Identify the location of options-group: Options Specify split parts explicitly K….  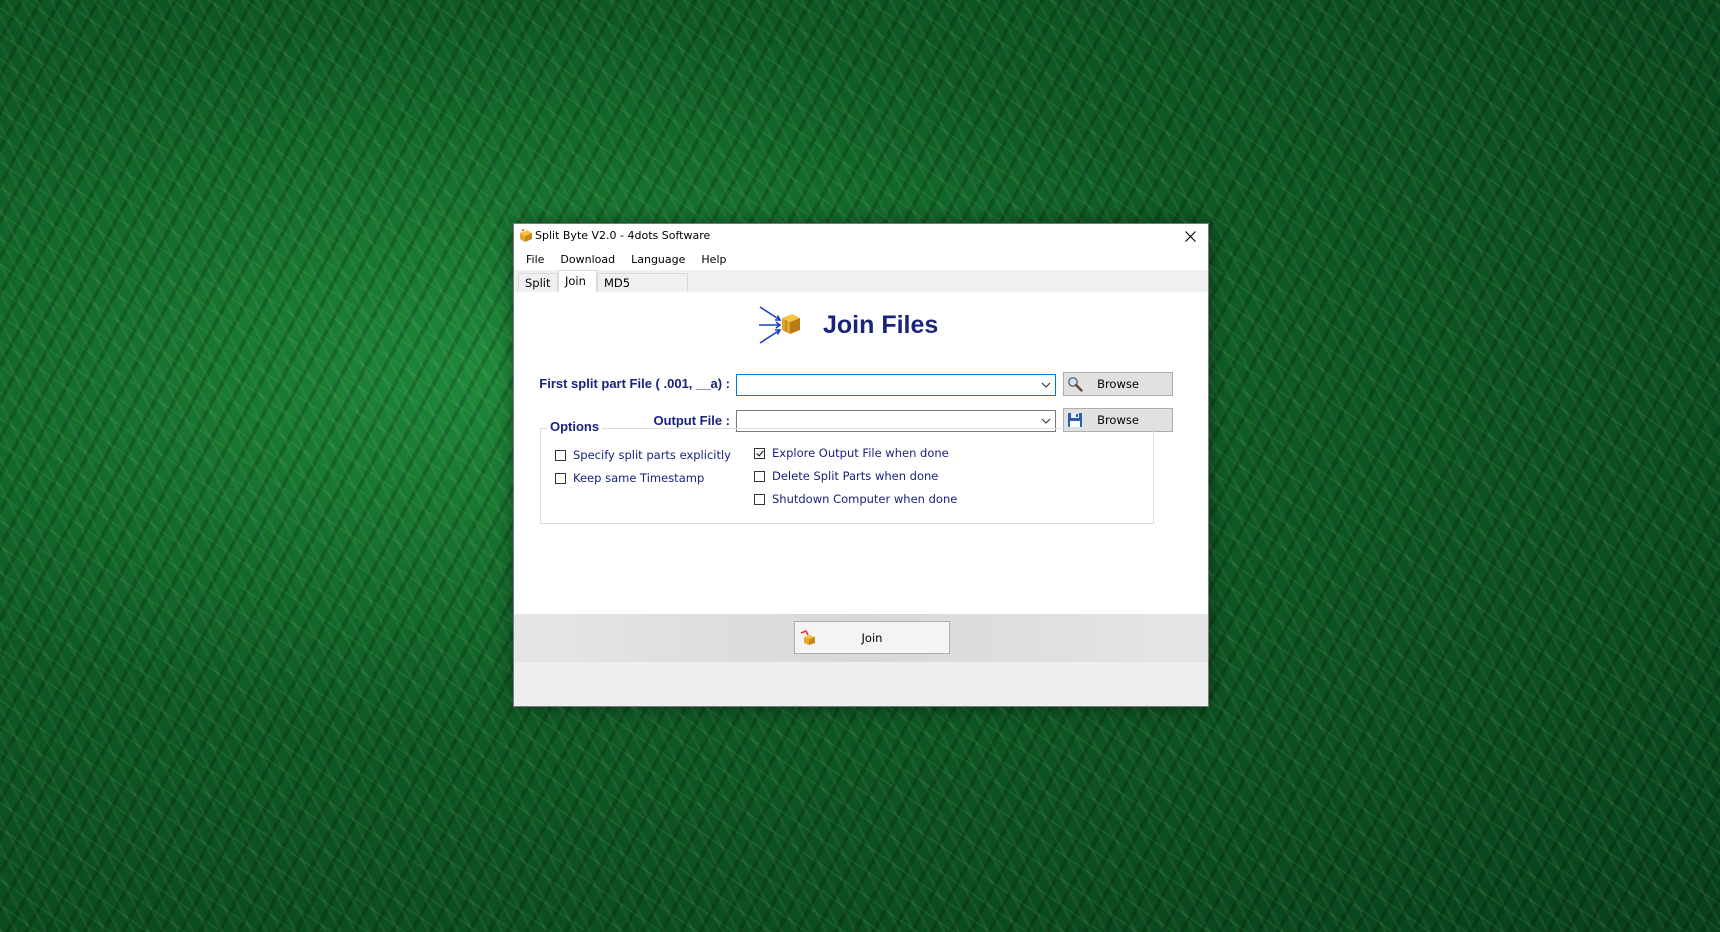
(847, 471).